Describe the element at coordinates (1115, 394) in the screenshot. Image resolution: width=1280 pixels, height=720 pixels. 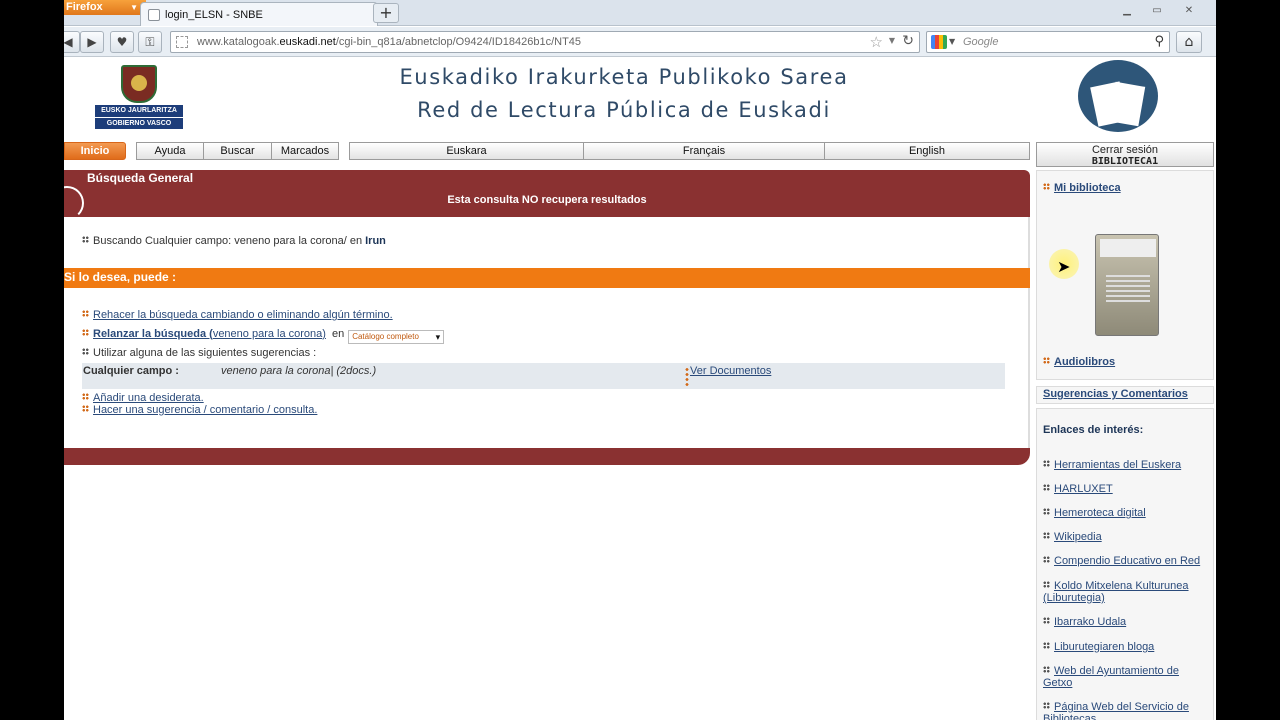
I see `suggestions-link: Sugerencias y Comentarios` at that location.